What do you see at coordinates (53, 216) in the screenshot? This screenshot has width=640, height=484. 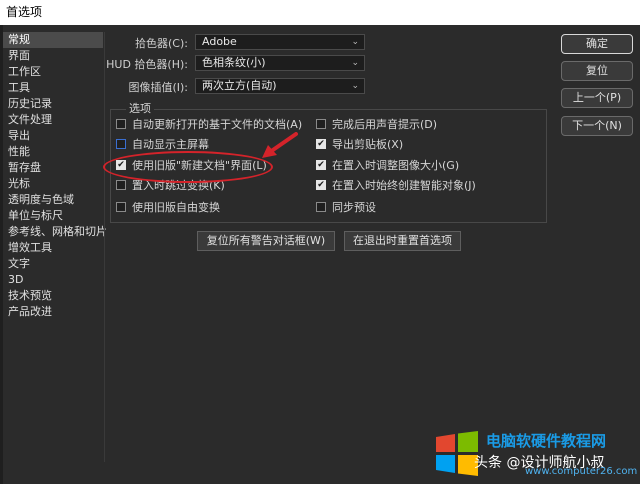 I see `sidebar-item-units: 单位与标尺` at bounding box center [53, 216].